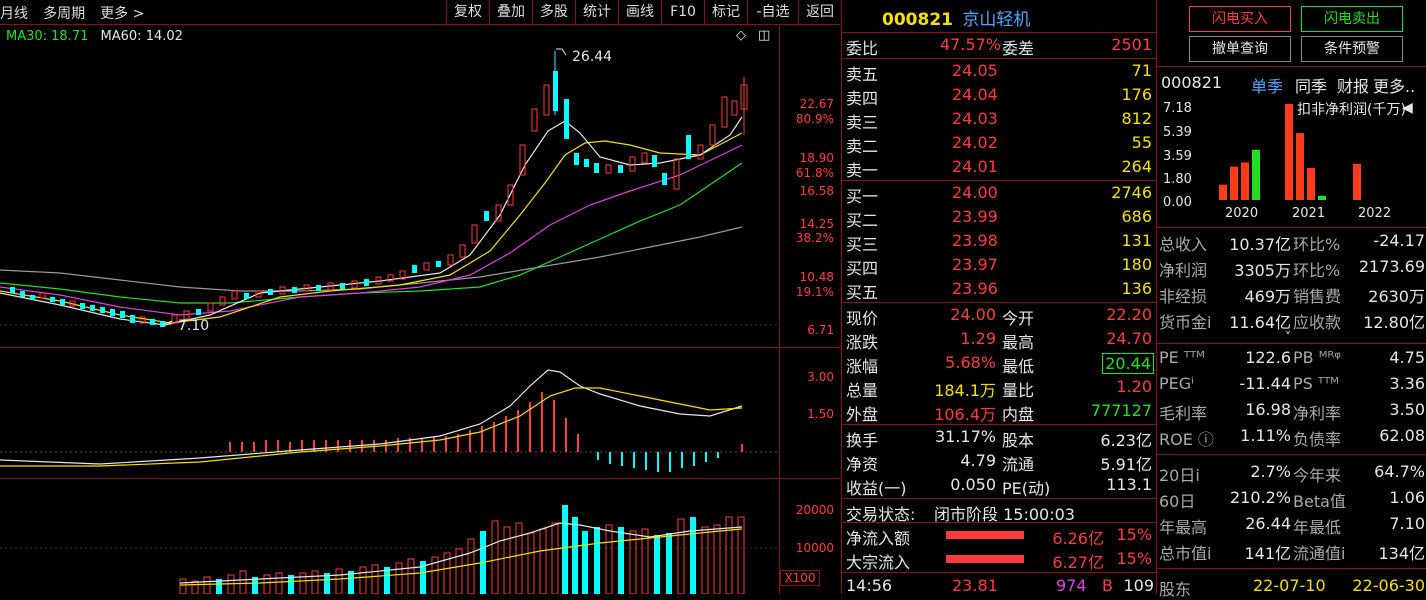 The width and height of the screenshot is (1426, 600). What do you see at coordinates (1292, 473) in the screenshot?
I see `perf-row: 20日i 2.7% 今年来 64.7%` at bounding box center [1292, 473].